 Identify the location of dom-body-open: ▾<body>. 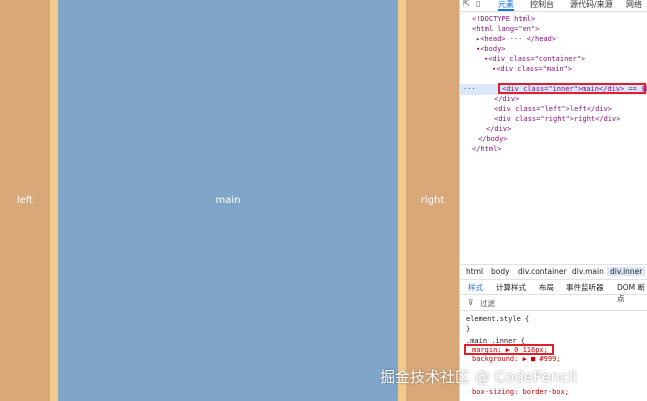
(491, 49).